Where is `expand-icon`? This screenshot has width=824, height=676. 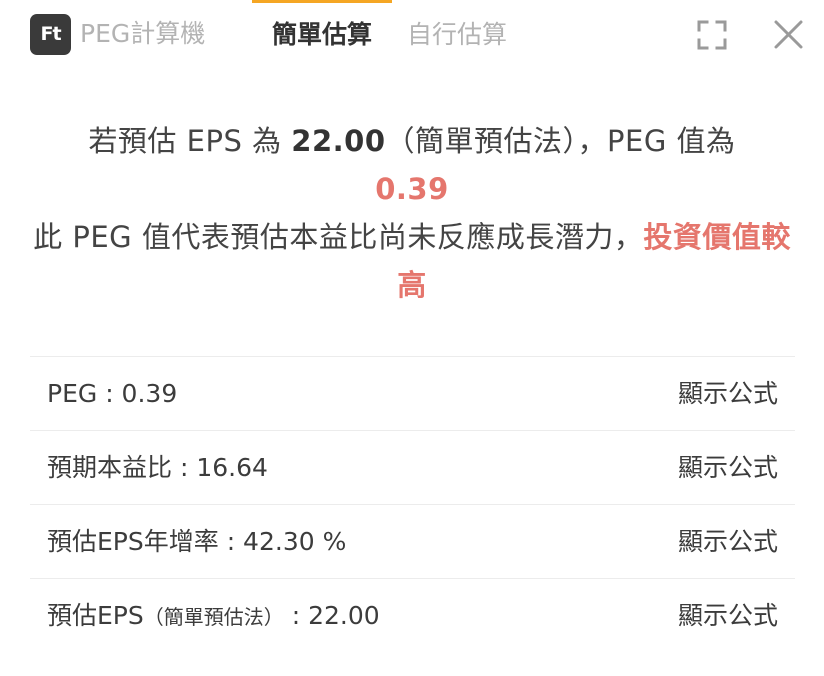 expand-icon is located at coordinates (712, 35).